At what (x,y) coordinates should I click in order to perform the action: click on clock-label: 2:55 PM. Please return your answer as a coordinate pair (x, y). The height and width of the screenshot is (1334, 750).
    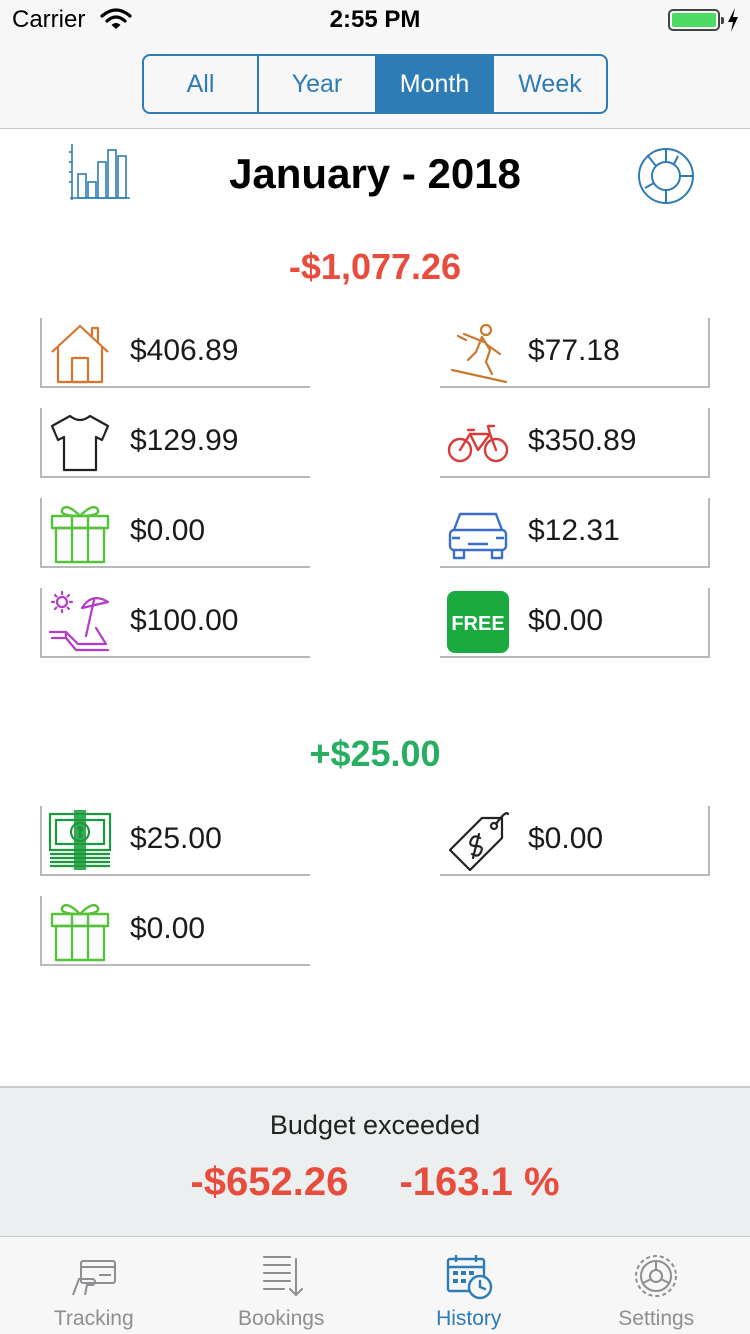
    Looking at the image, I should click on (375, 19).